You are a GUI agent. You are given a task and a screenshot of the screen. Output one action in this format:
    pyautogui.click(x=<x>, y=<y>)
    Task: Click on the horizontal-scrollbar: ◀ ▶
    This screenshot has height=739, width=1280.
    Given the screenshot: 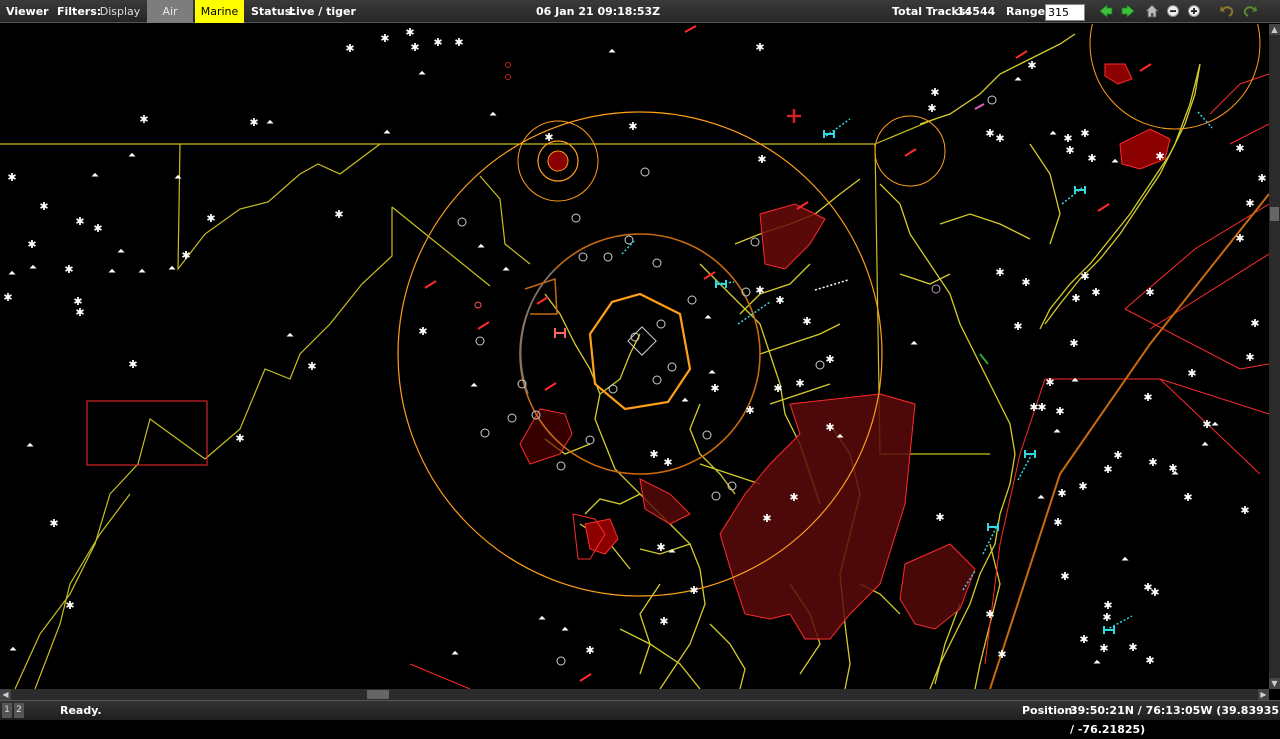 What is the action you would take?
    pyautogui.click(x=634, y=694)
    